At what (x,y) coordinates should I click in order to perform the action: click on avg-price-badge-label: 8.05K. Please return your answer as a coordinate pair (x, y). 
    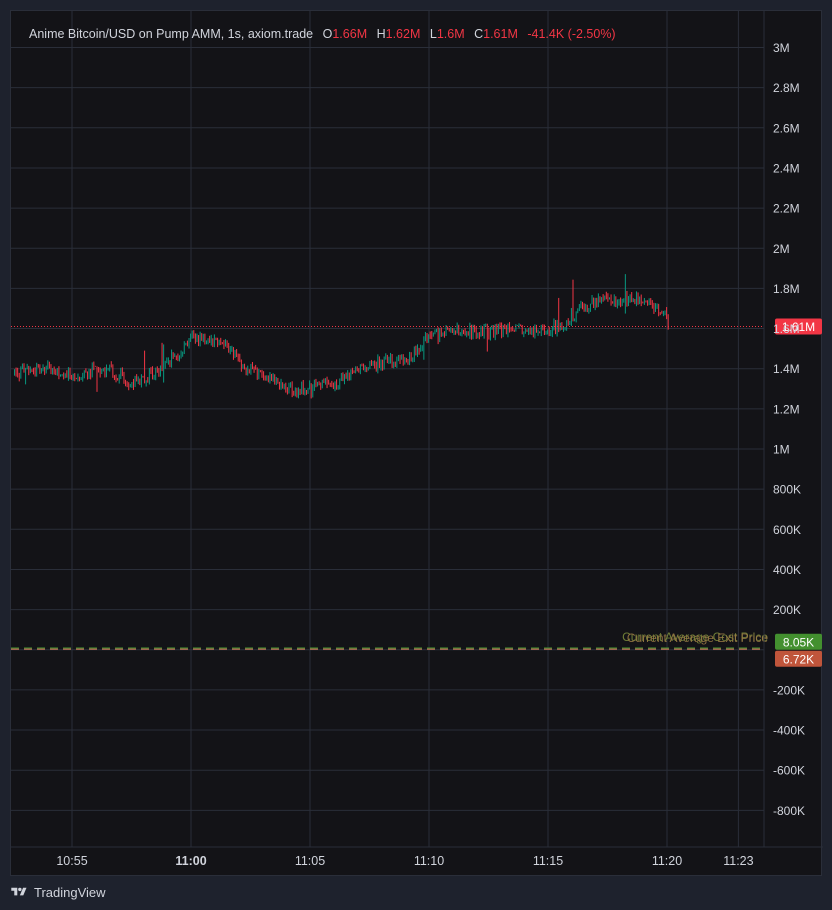
    Looking at the image, I should click on (798, 642).